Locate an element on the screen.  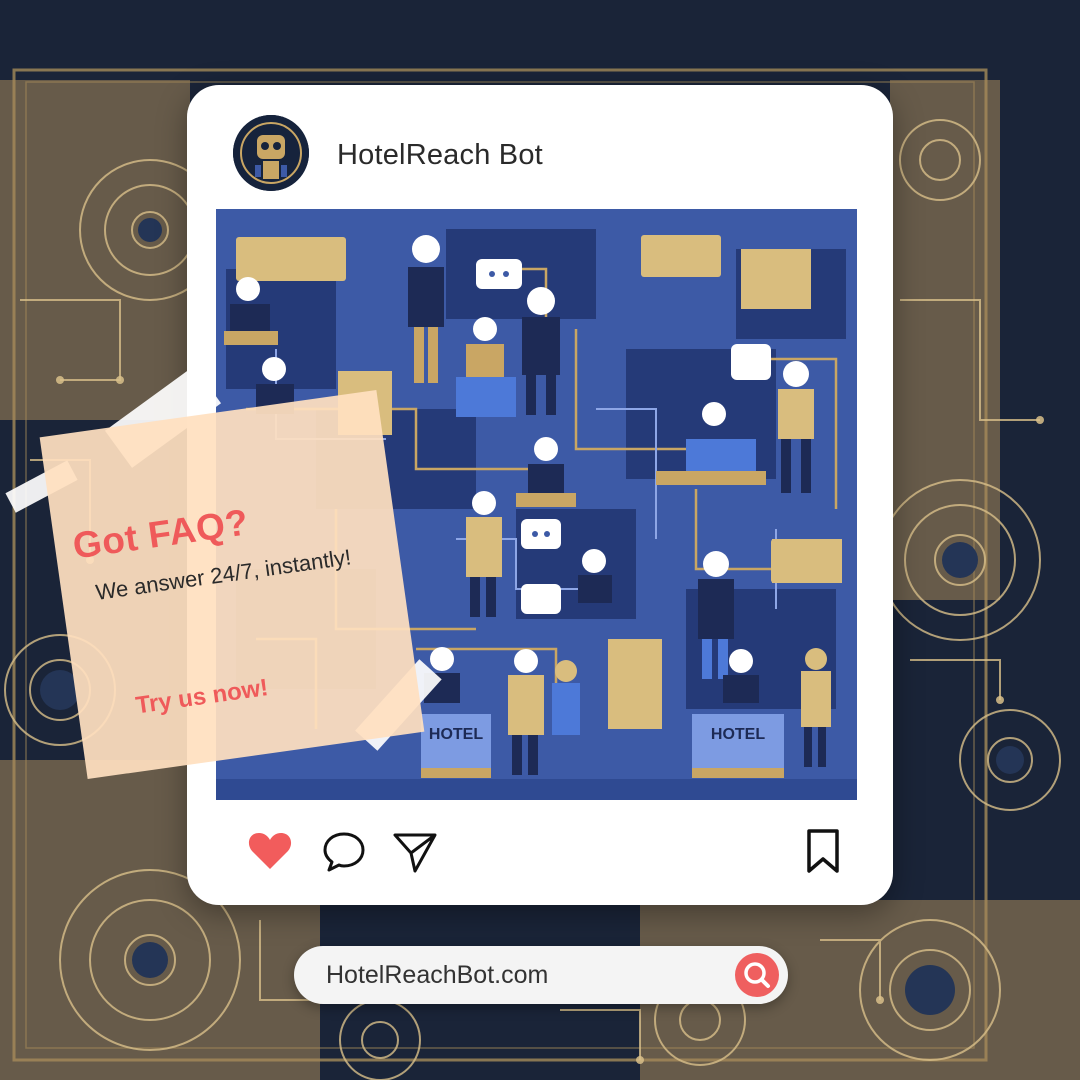
search-icon is located at coordinates (757, 975).